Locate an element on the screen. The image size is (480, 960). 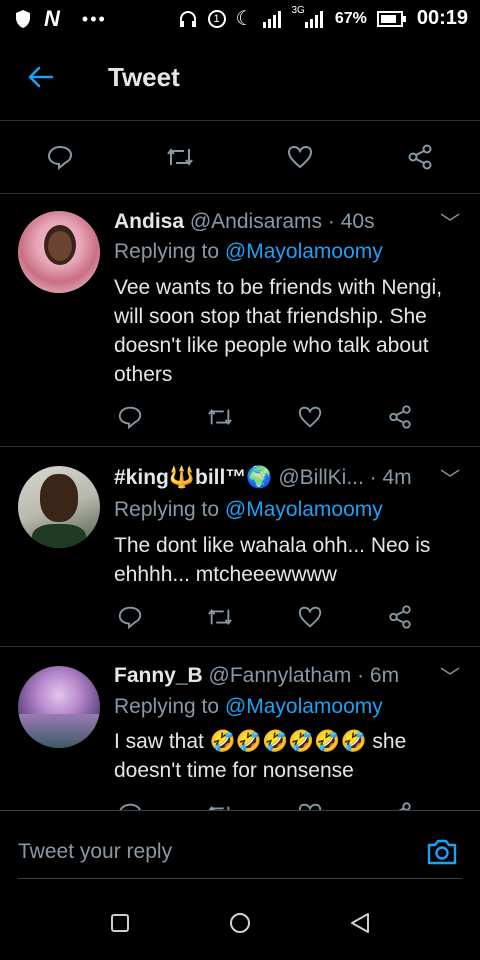
back-triangle-icon is located at coordinates (360, 923).